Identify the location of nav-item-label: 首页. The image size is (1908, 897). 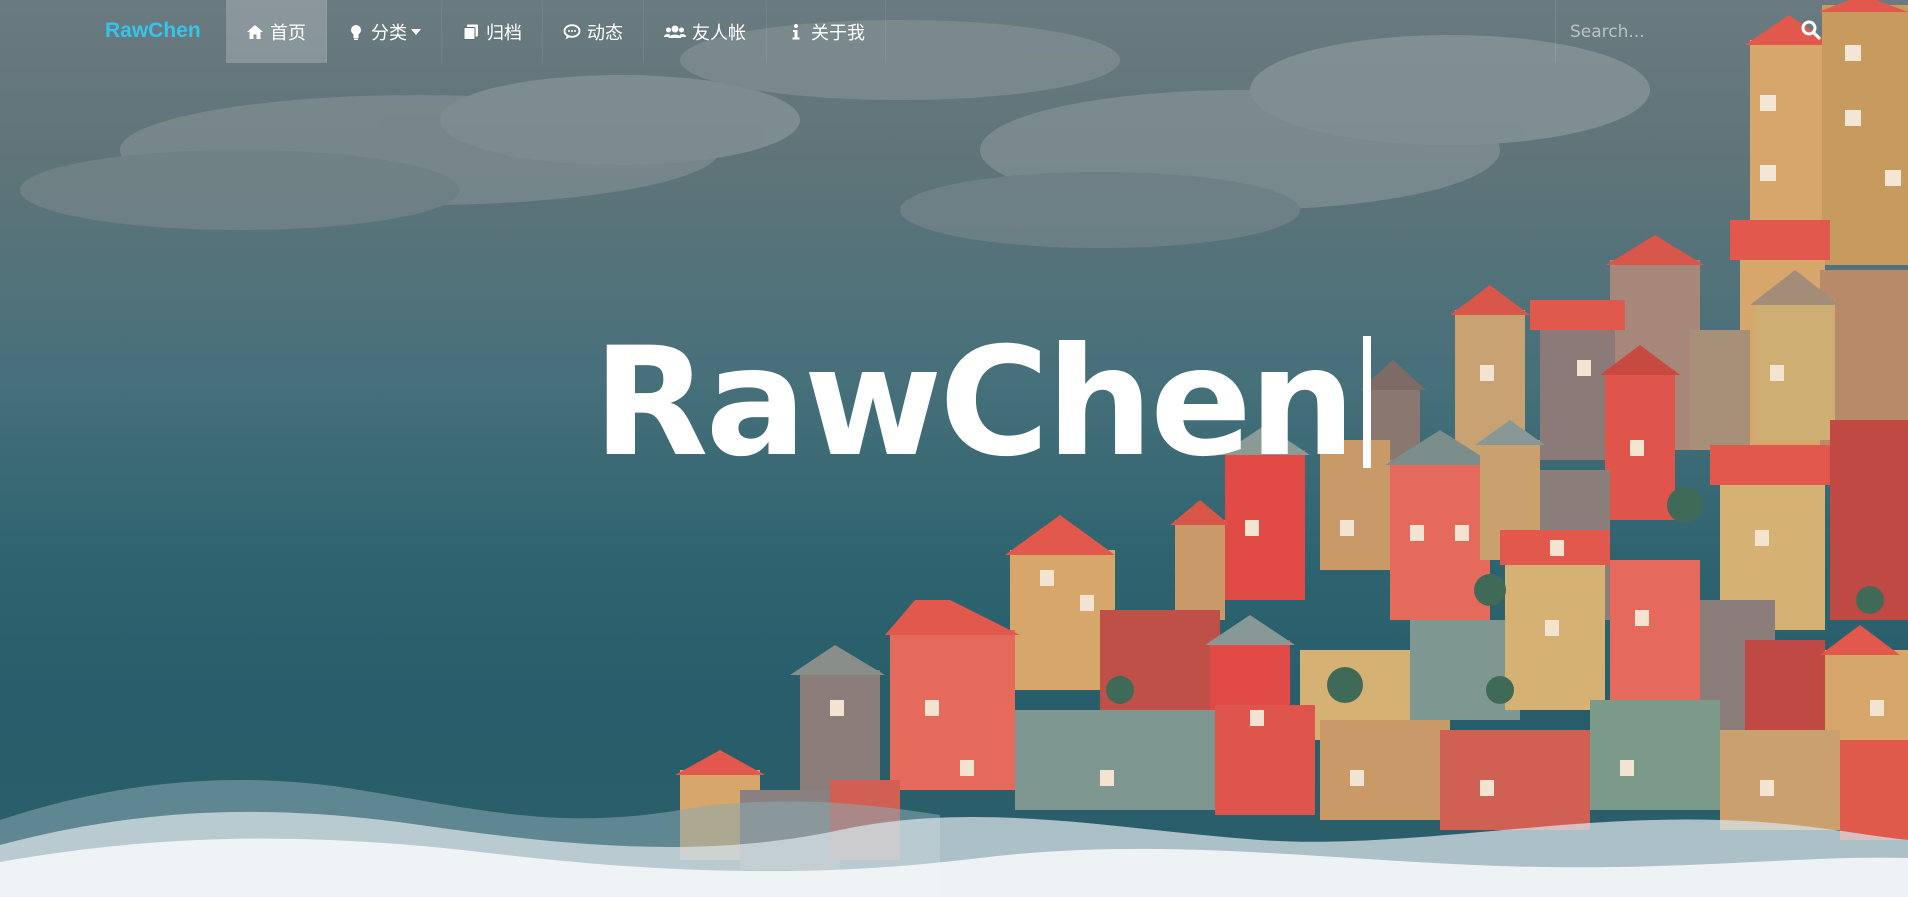
(288, 33).